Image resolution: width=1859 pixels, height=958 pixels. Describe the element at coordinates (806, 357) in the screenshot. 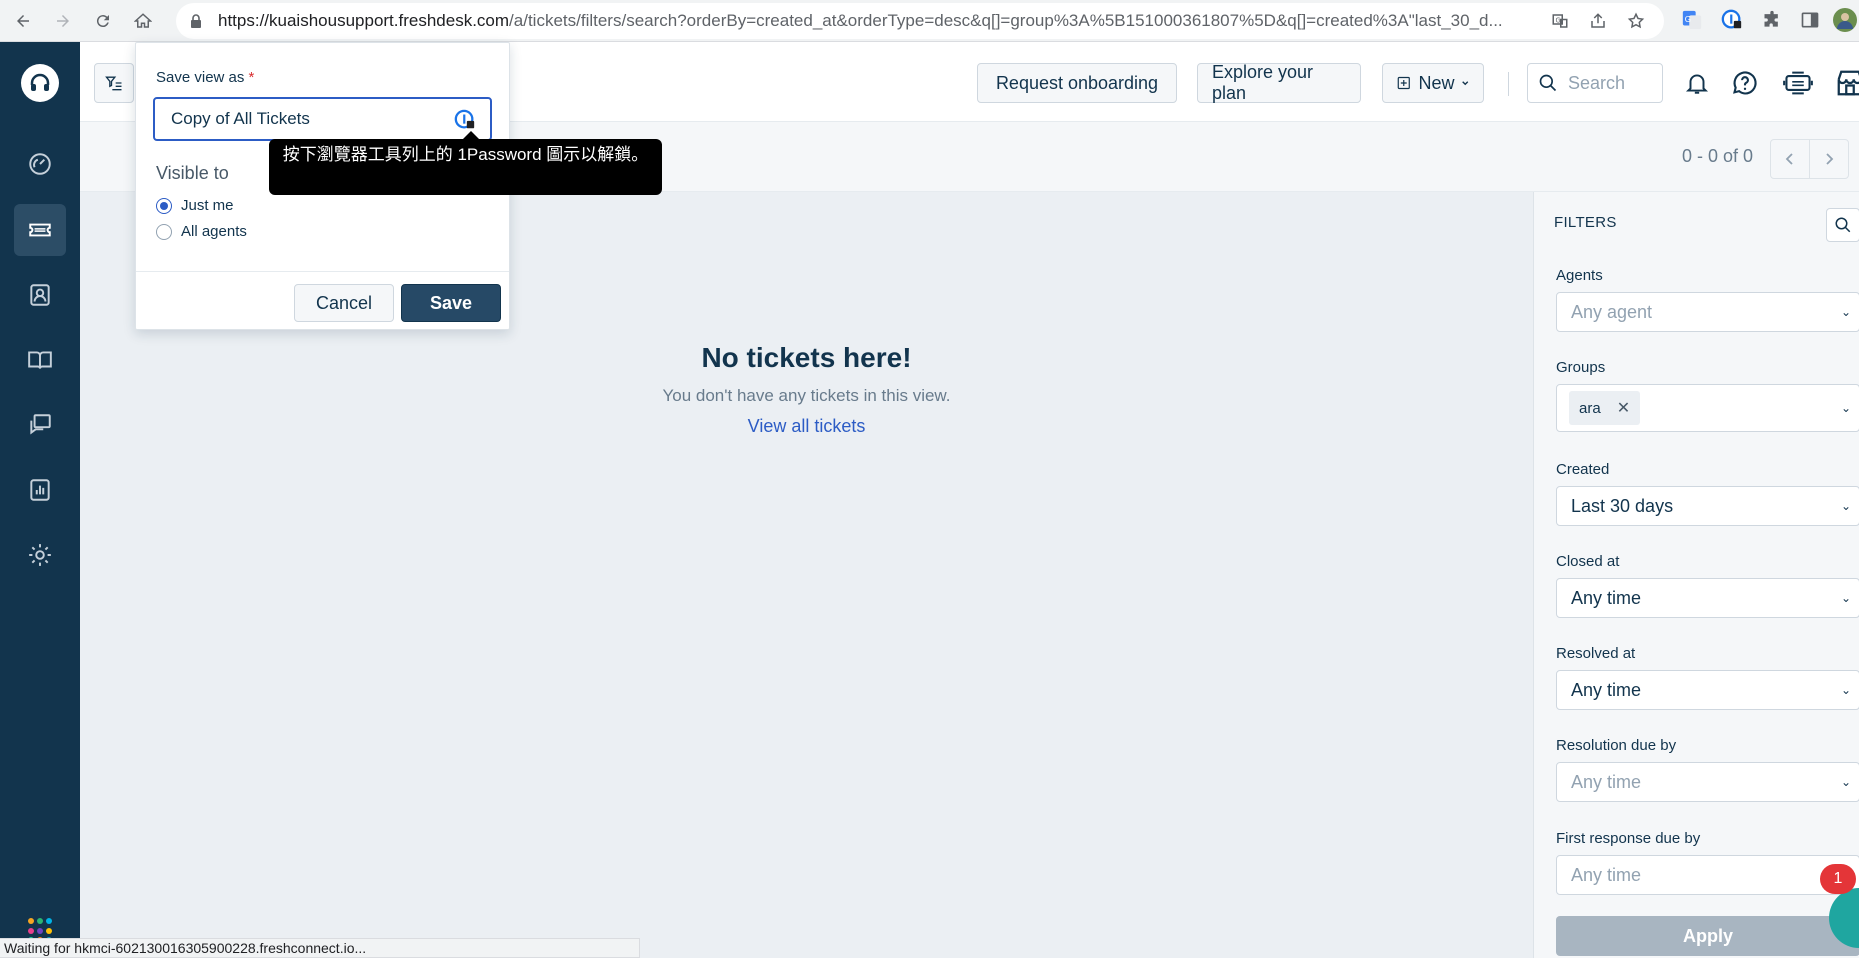

I see `empty-state-title: No tickets here!` at that location.